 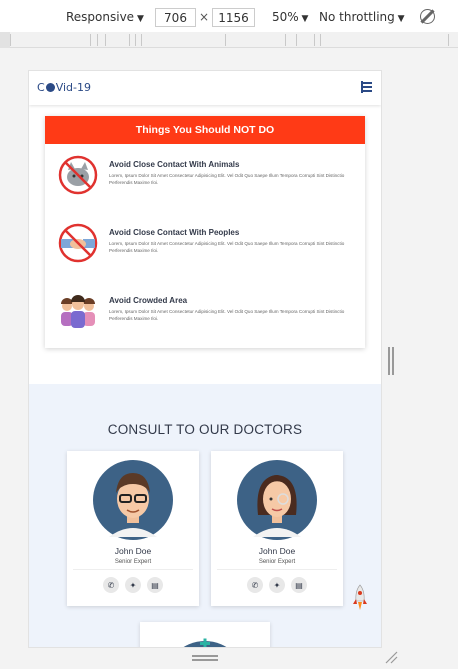 I want to click on zoom-select: 50%, so click(x=290, y=17).